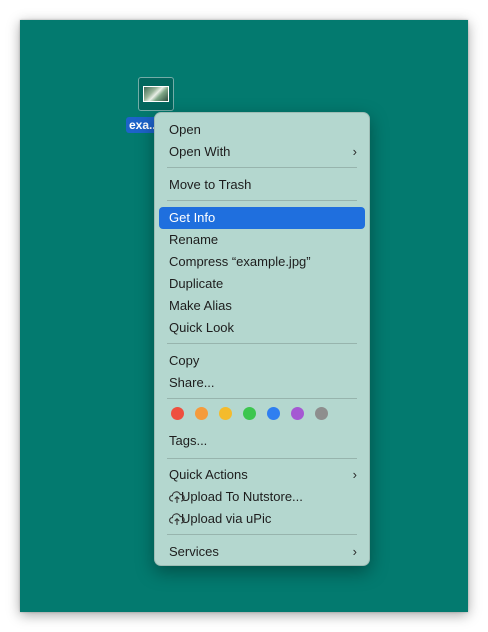 This screenshot has height=632, width=488. What do you see at coordinates (194, 551) in the screenshot?
I see `menu-item-label: Services` at bounding box center [194, 551].